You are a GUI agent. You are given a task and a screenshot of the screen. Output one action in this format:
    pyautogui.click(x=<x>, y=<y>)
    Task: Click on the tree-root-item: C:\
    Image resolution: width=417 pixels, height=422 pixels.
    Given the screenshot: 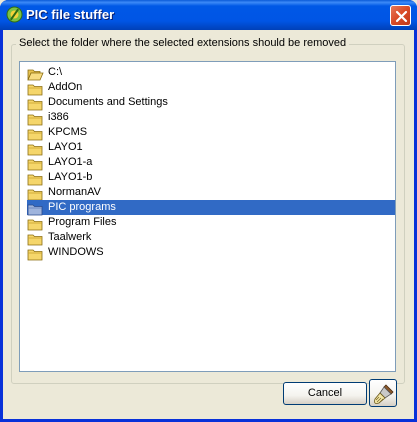 What is the action you would take?
    pyautogui.click(x=211, y=73)
    